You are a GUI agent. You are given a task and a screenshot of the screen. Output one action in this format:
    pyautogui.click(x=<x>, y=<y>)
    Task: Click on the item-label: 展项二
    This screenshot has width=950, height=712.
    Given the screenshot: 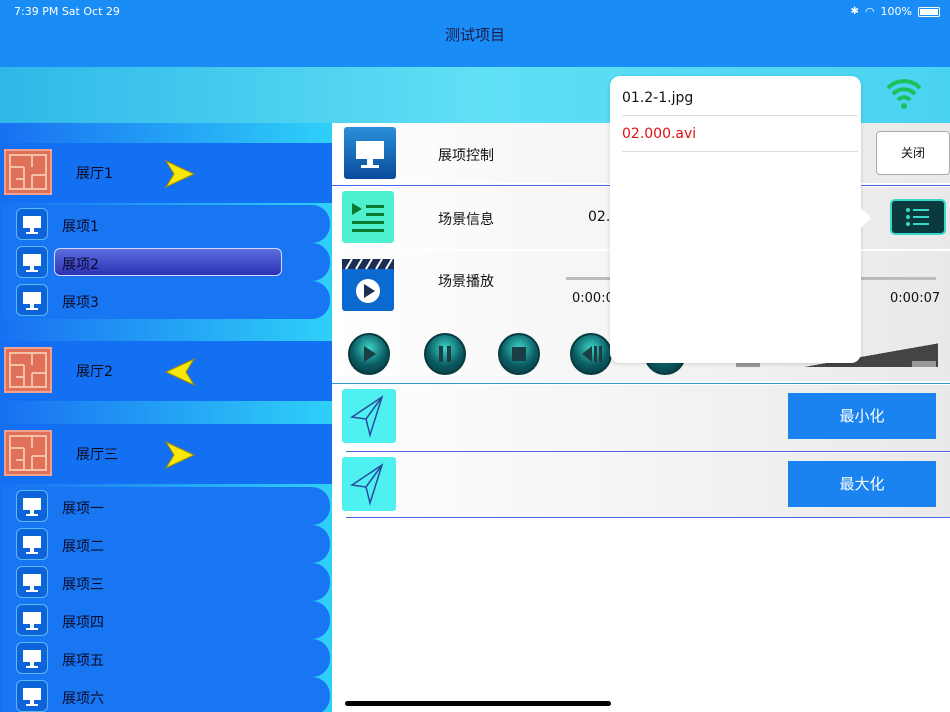 What is the action you would take?
    pyautogui.click(x=83, y=547)
    